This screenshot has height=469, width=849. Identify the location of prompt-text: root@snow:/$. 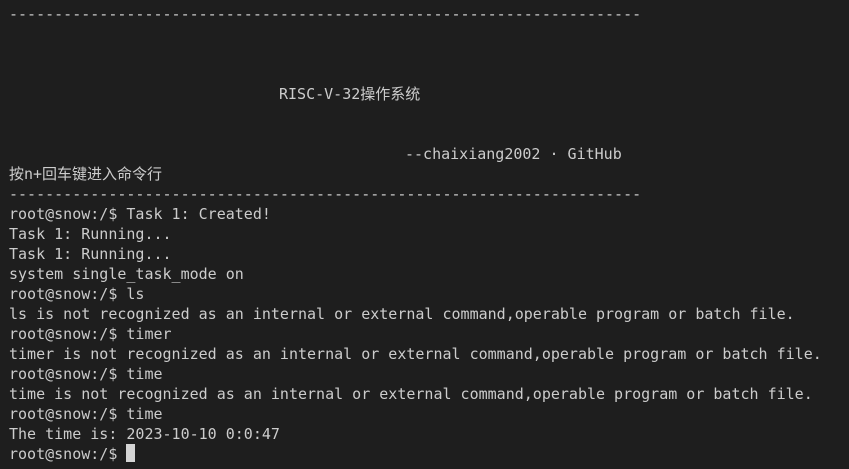
(68, 454).